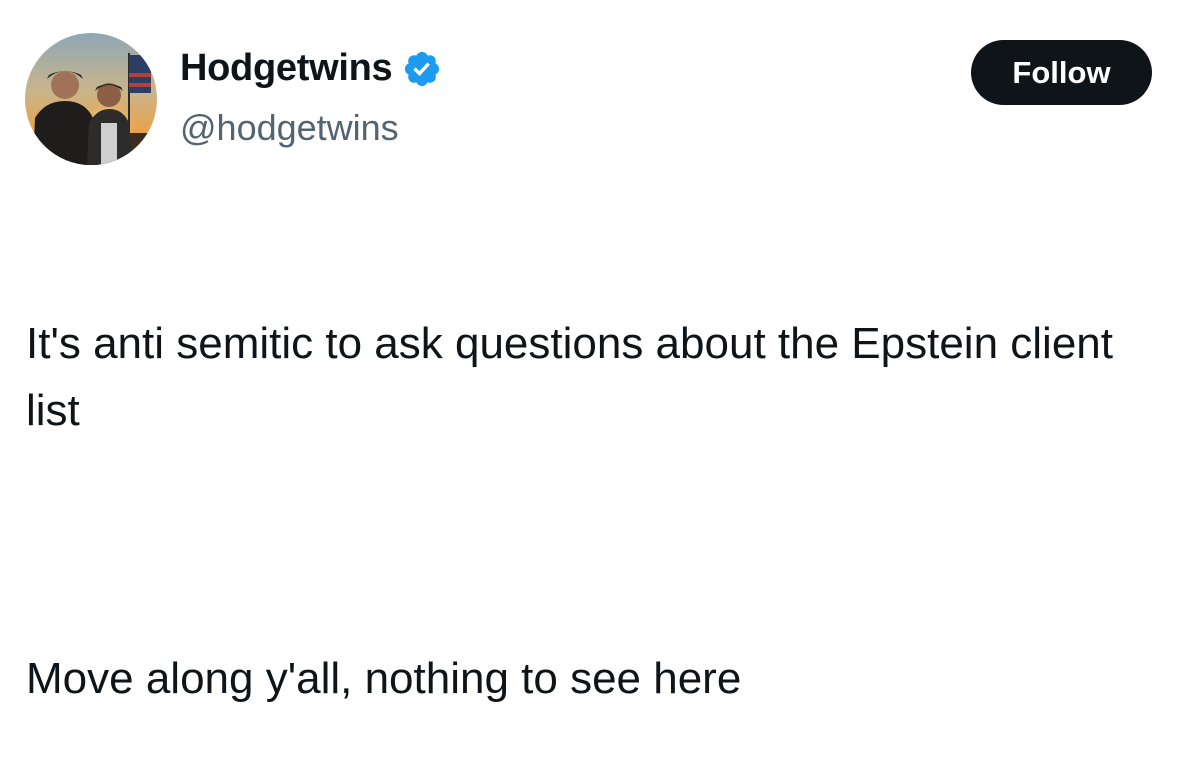  I want to click on author-handle: @hodgetwins, so click(289, 128).